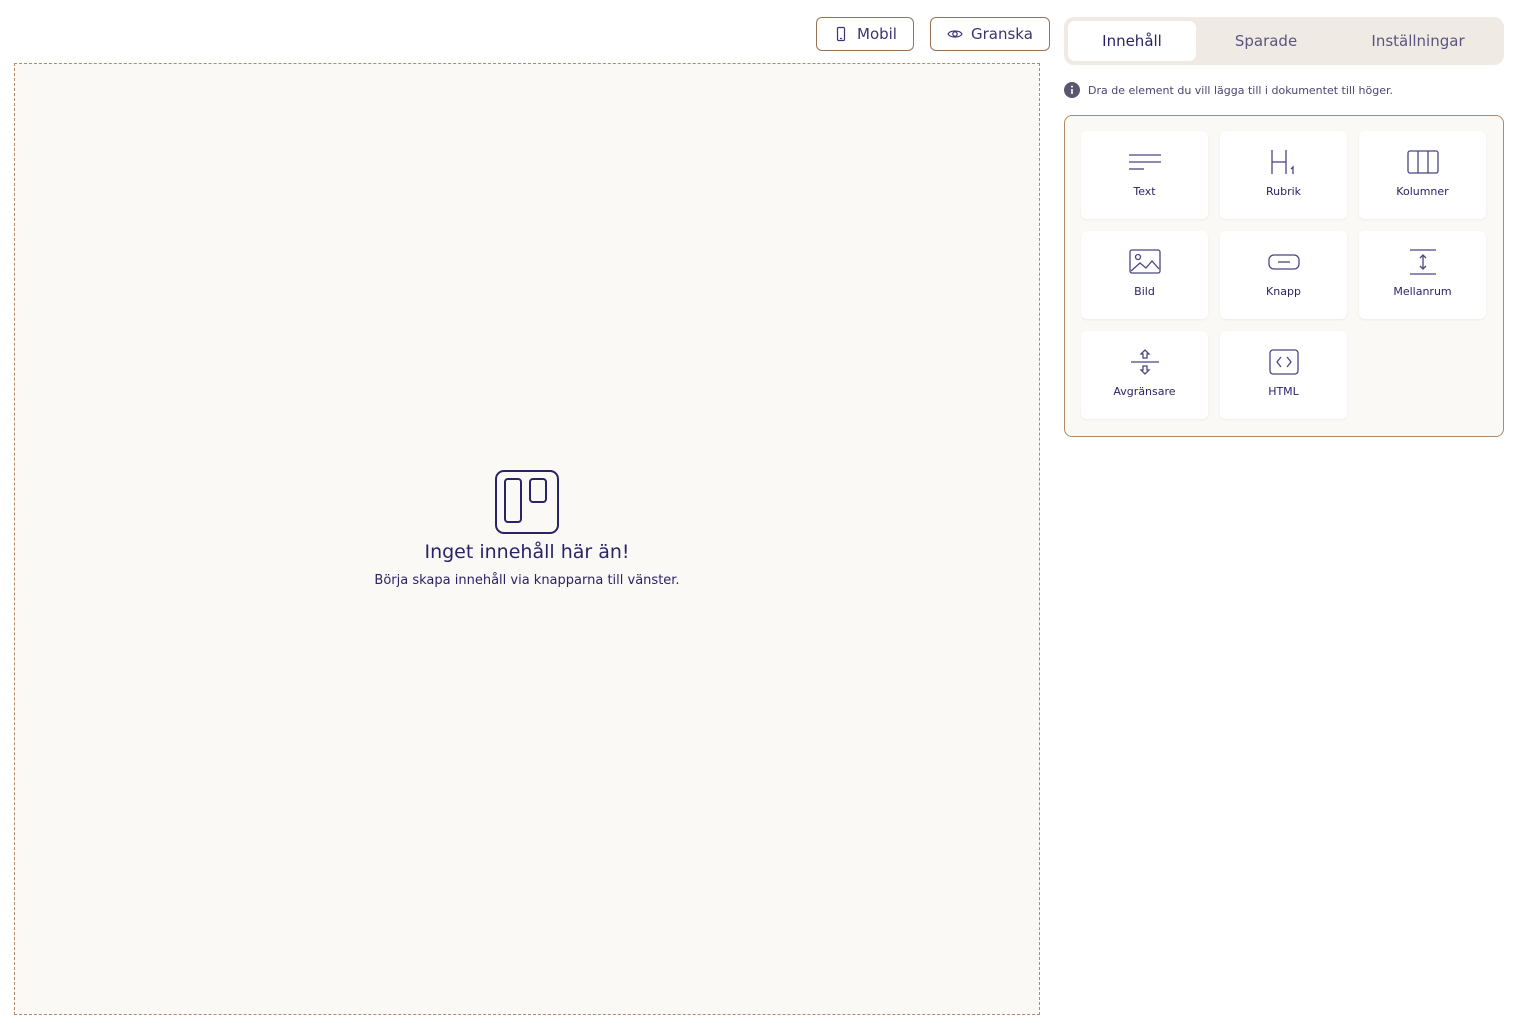  I want to click on element-html: HTML, so click(1283, 375).